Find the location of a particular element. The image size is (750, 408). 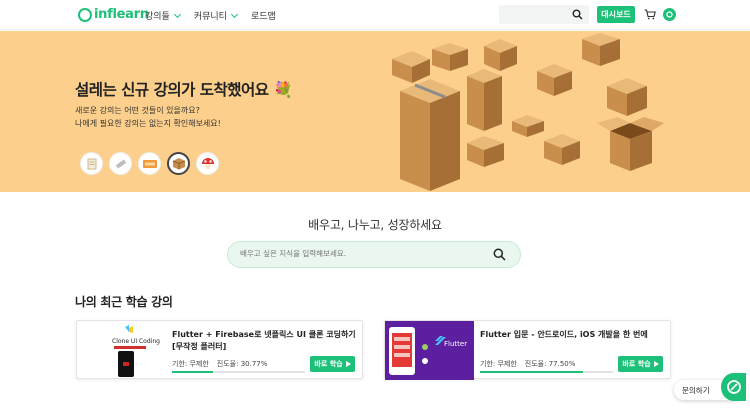

course-1-continue-label: 바로 학습 is located at coordinates (328, 364).